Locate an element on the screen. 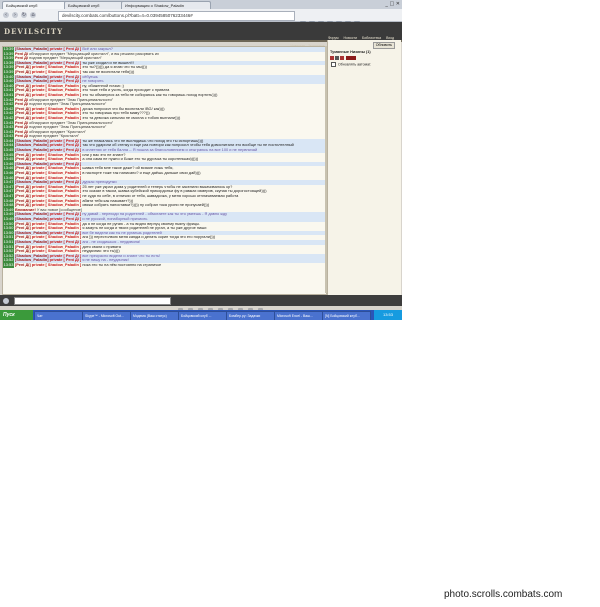 The height and width of the screenshot is (607, 600). checkbox-icon is located at coordinates (333, 64).